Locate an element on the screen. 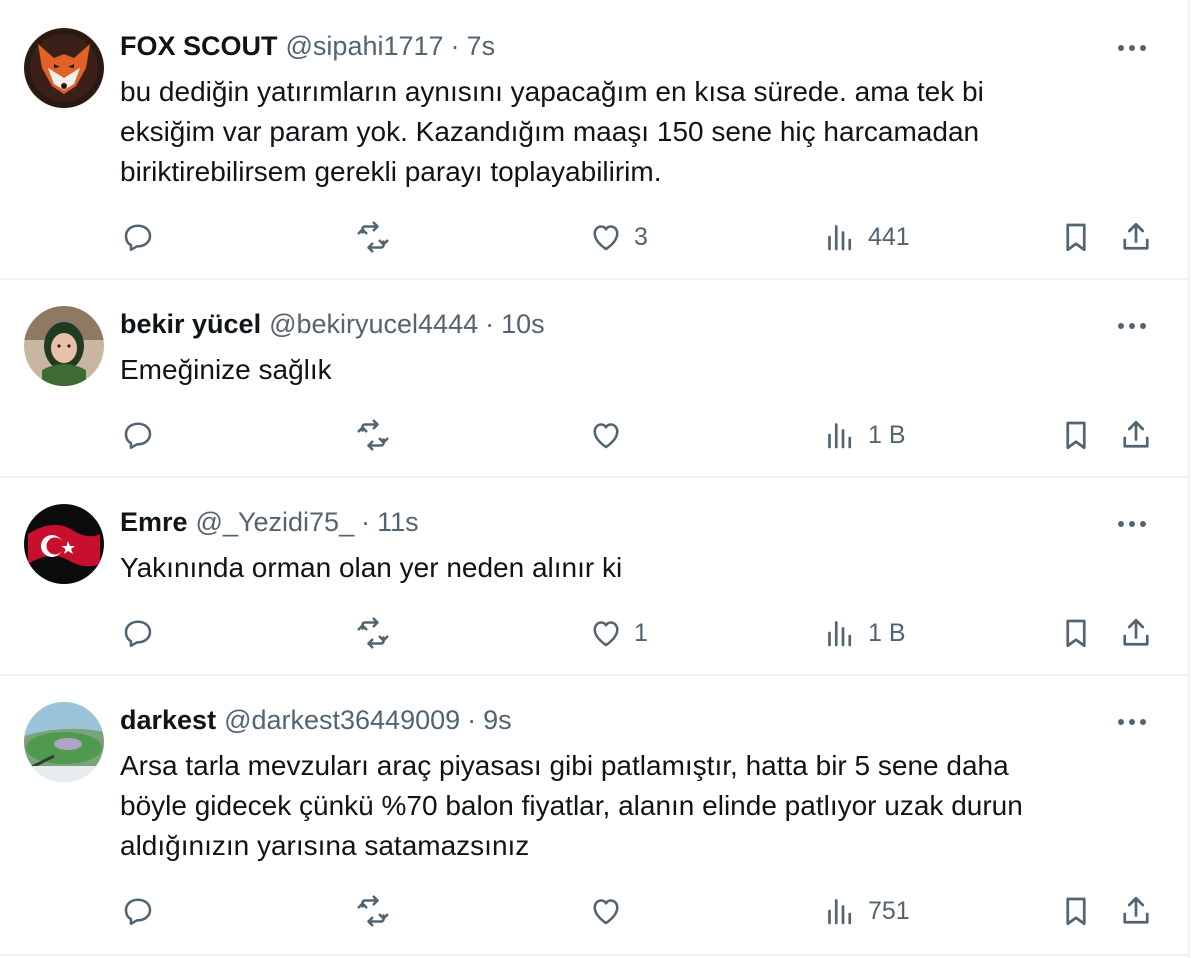 The width and height of the screenshot is (1194, 958). turkish-flag-icon is located at coordinates (64, 544).